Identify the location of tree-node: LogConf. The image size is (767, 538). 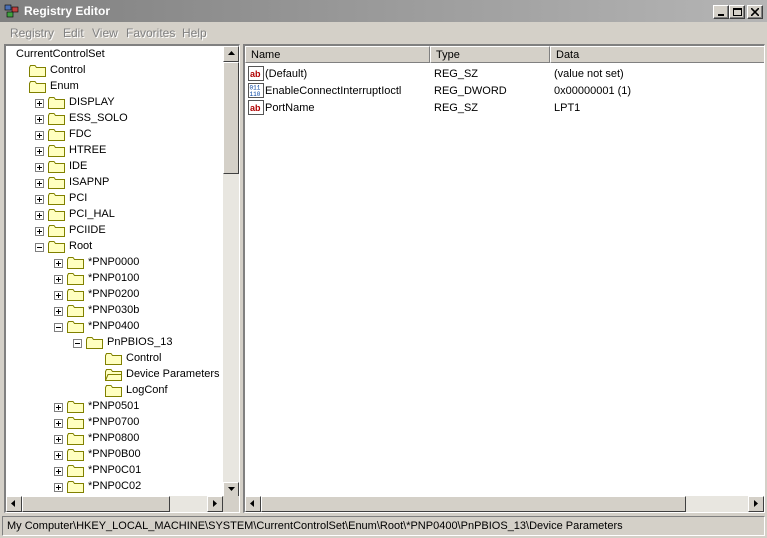
(113, 391).